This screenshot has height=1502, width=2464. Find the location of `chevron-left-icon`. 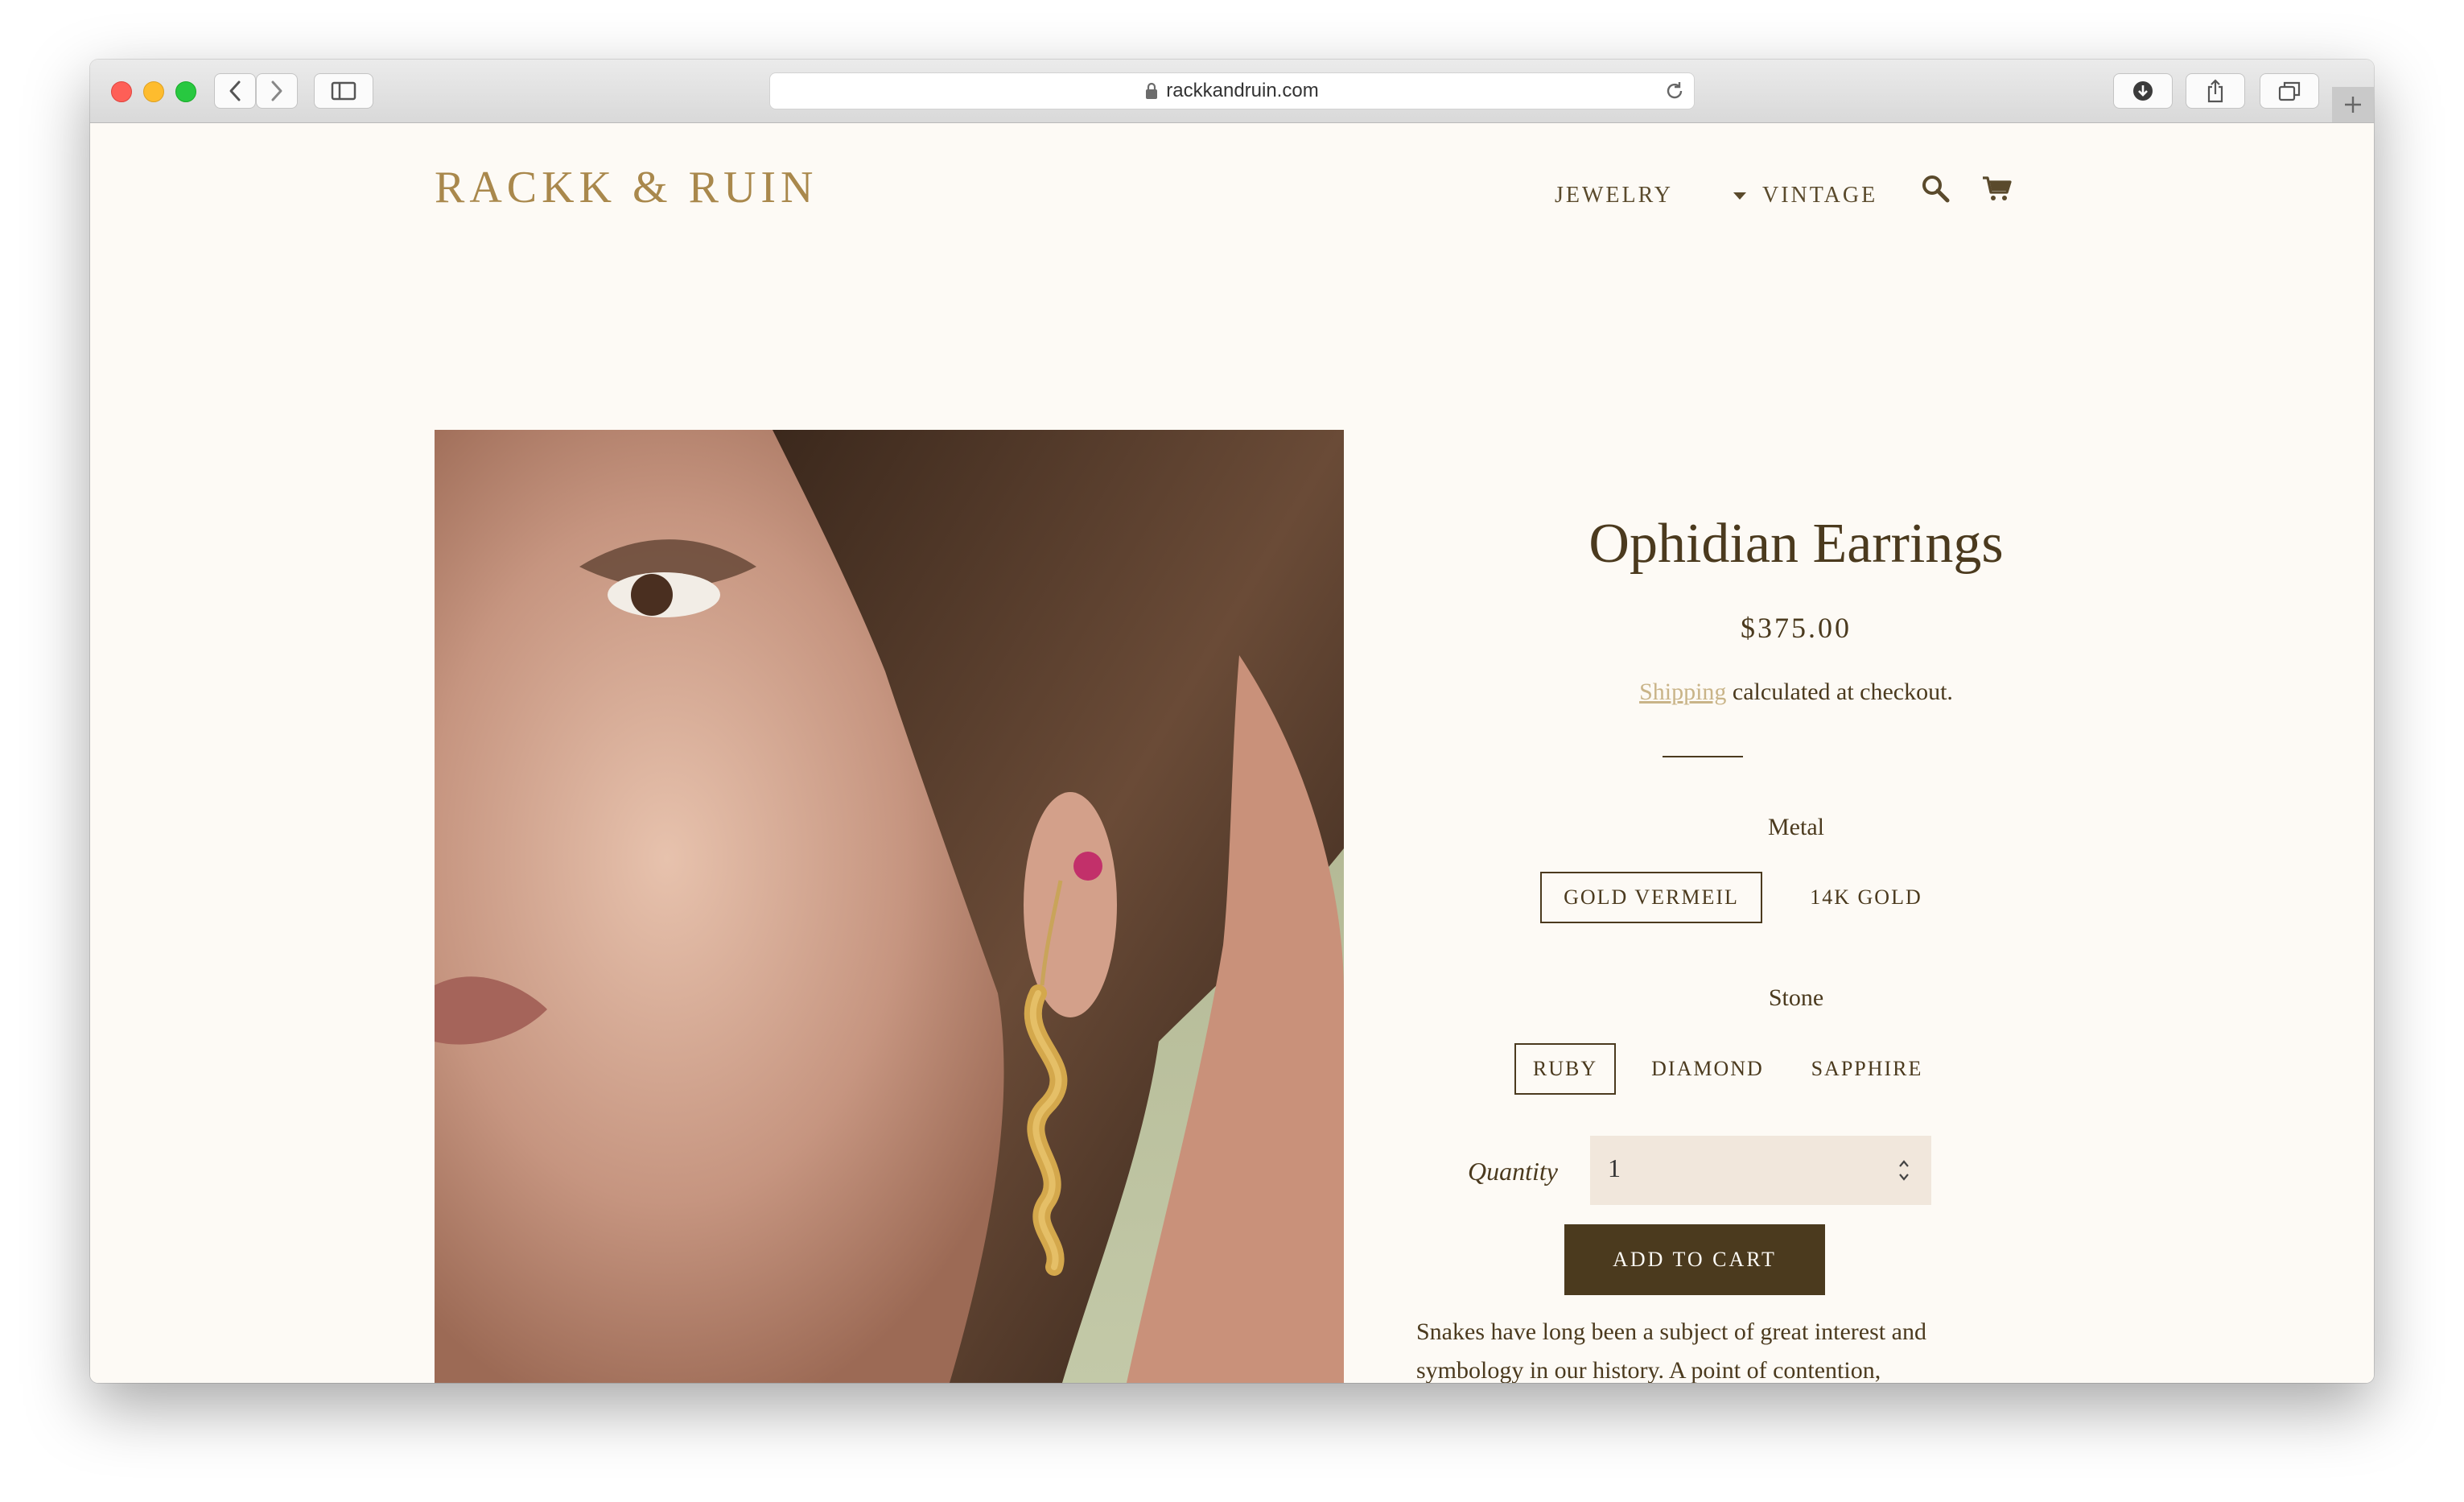

chevron-left-icon is located at coordinates (235, 90).